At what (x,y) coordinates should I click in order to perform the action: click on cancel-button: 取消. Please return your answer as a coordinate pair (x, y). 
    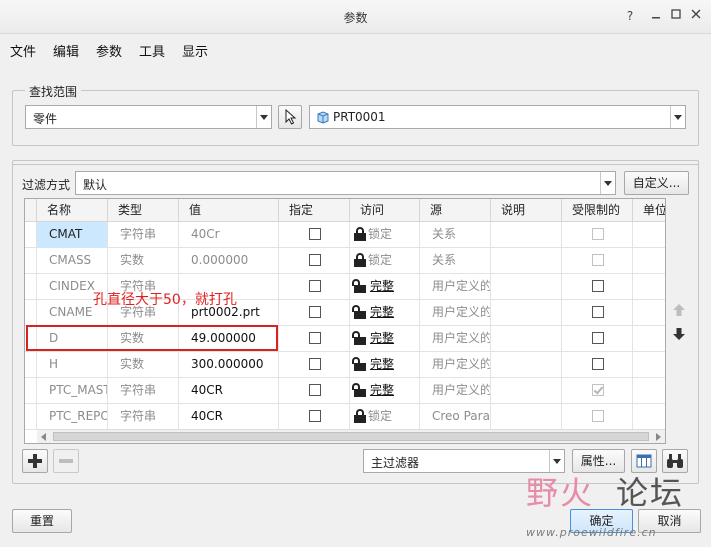
    Looking at the image, I should click on (669, 521).